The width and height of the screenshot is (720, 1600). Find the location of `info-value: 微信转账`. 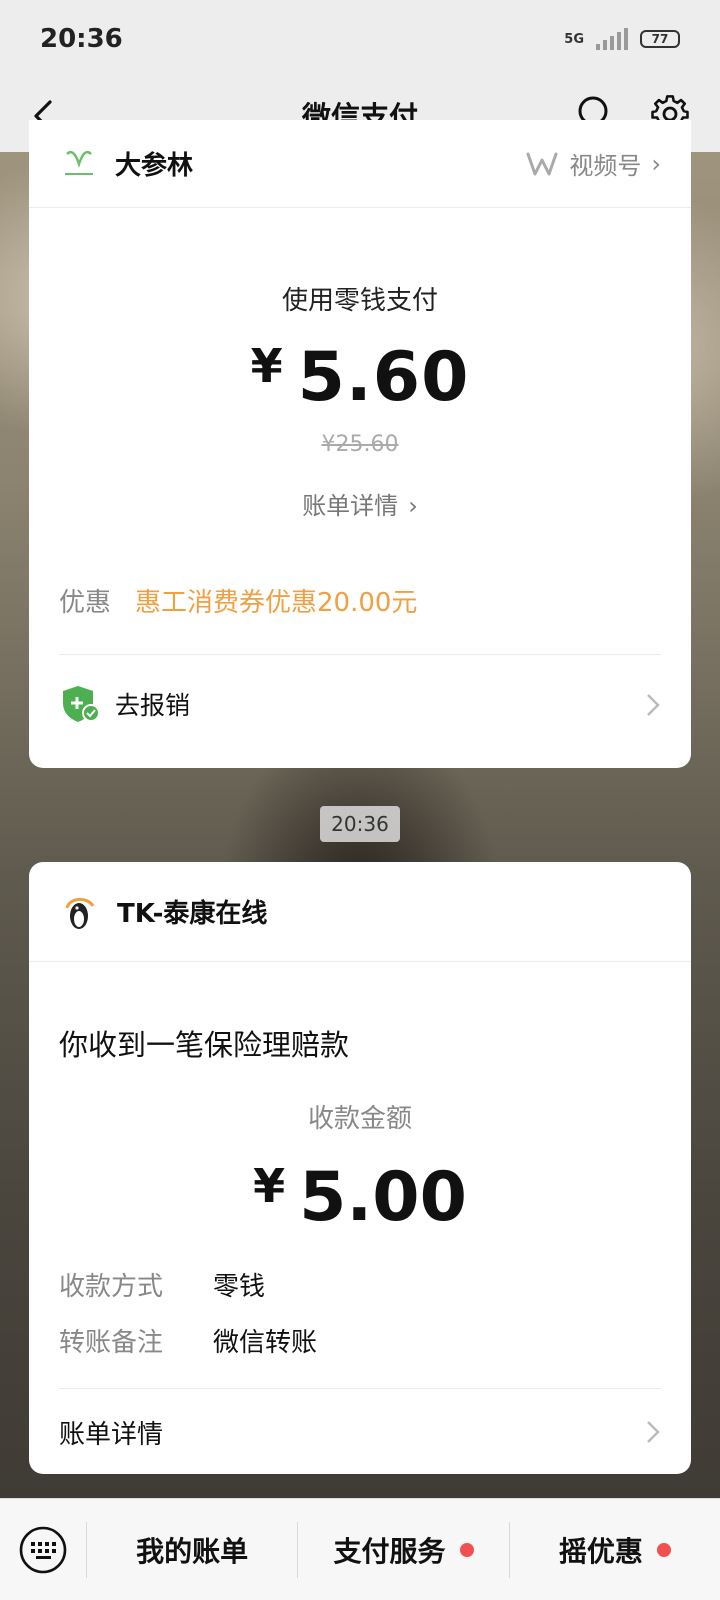

info-value: 微信转账 is located at coordinates (265, 1343).